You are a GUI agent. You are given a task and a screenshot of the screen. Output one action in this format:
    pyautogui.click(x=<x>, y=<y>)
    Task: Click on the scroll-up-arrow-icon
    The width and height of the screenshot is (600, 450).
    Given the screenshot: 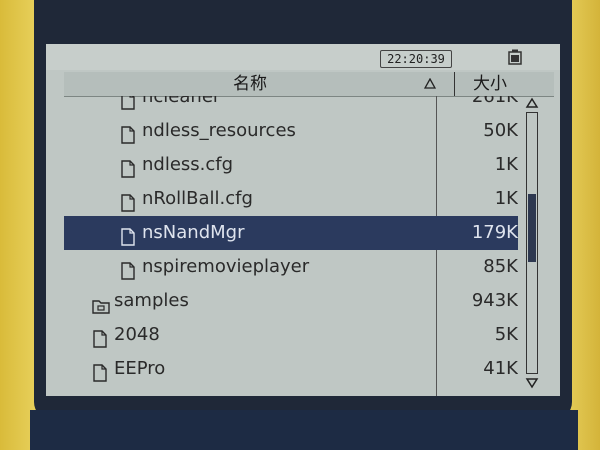 What is the action you would take?
    pyautogui.click(x=532, y=103)
    